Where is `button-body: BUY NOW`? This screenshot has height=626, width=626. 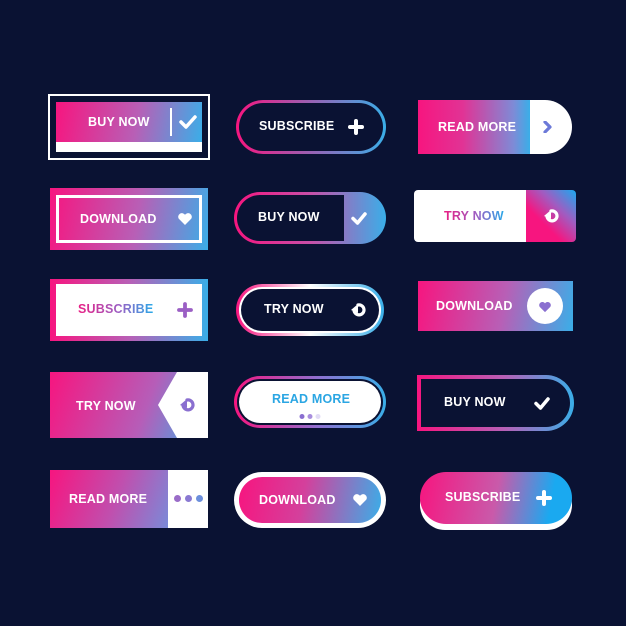 button-body: BUY NOW is located at coordinates (129, 127).